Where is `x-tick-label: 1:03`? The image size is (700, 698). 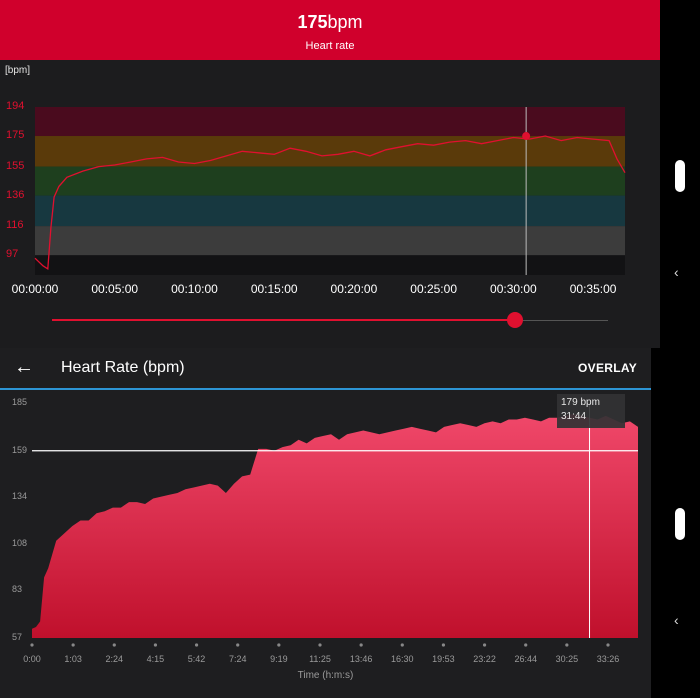
x-tick-label: 1:03 is located at coordinates (73, 659).